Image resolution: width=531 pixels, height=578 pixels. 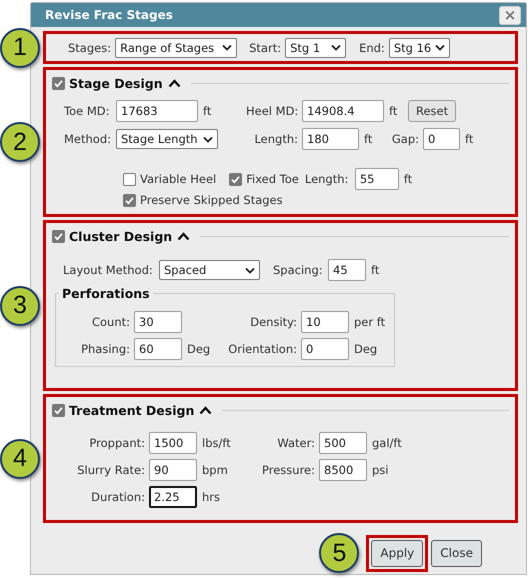 I want to click on field-label: Start:, so click(x=265, y=47).